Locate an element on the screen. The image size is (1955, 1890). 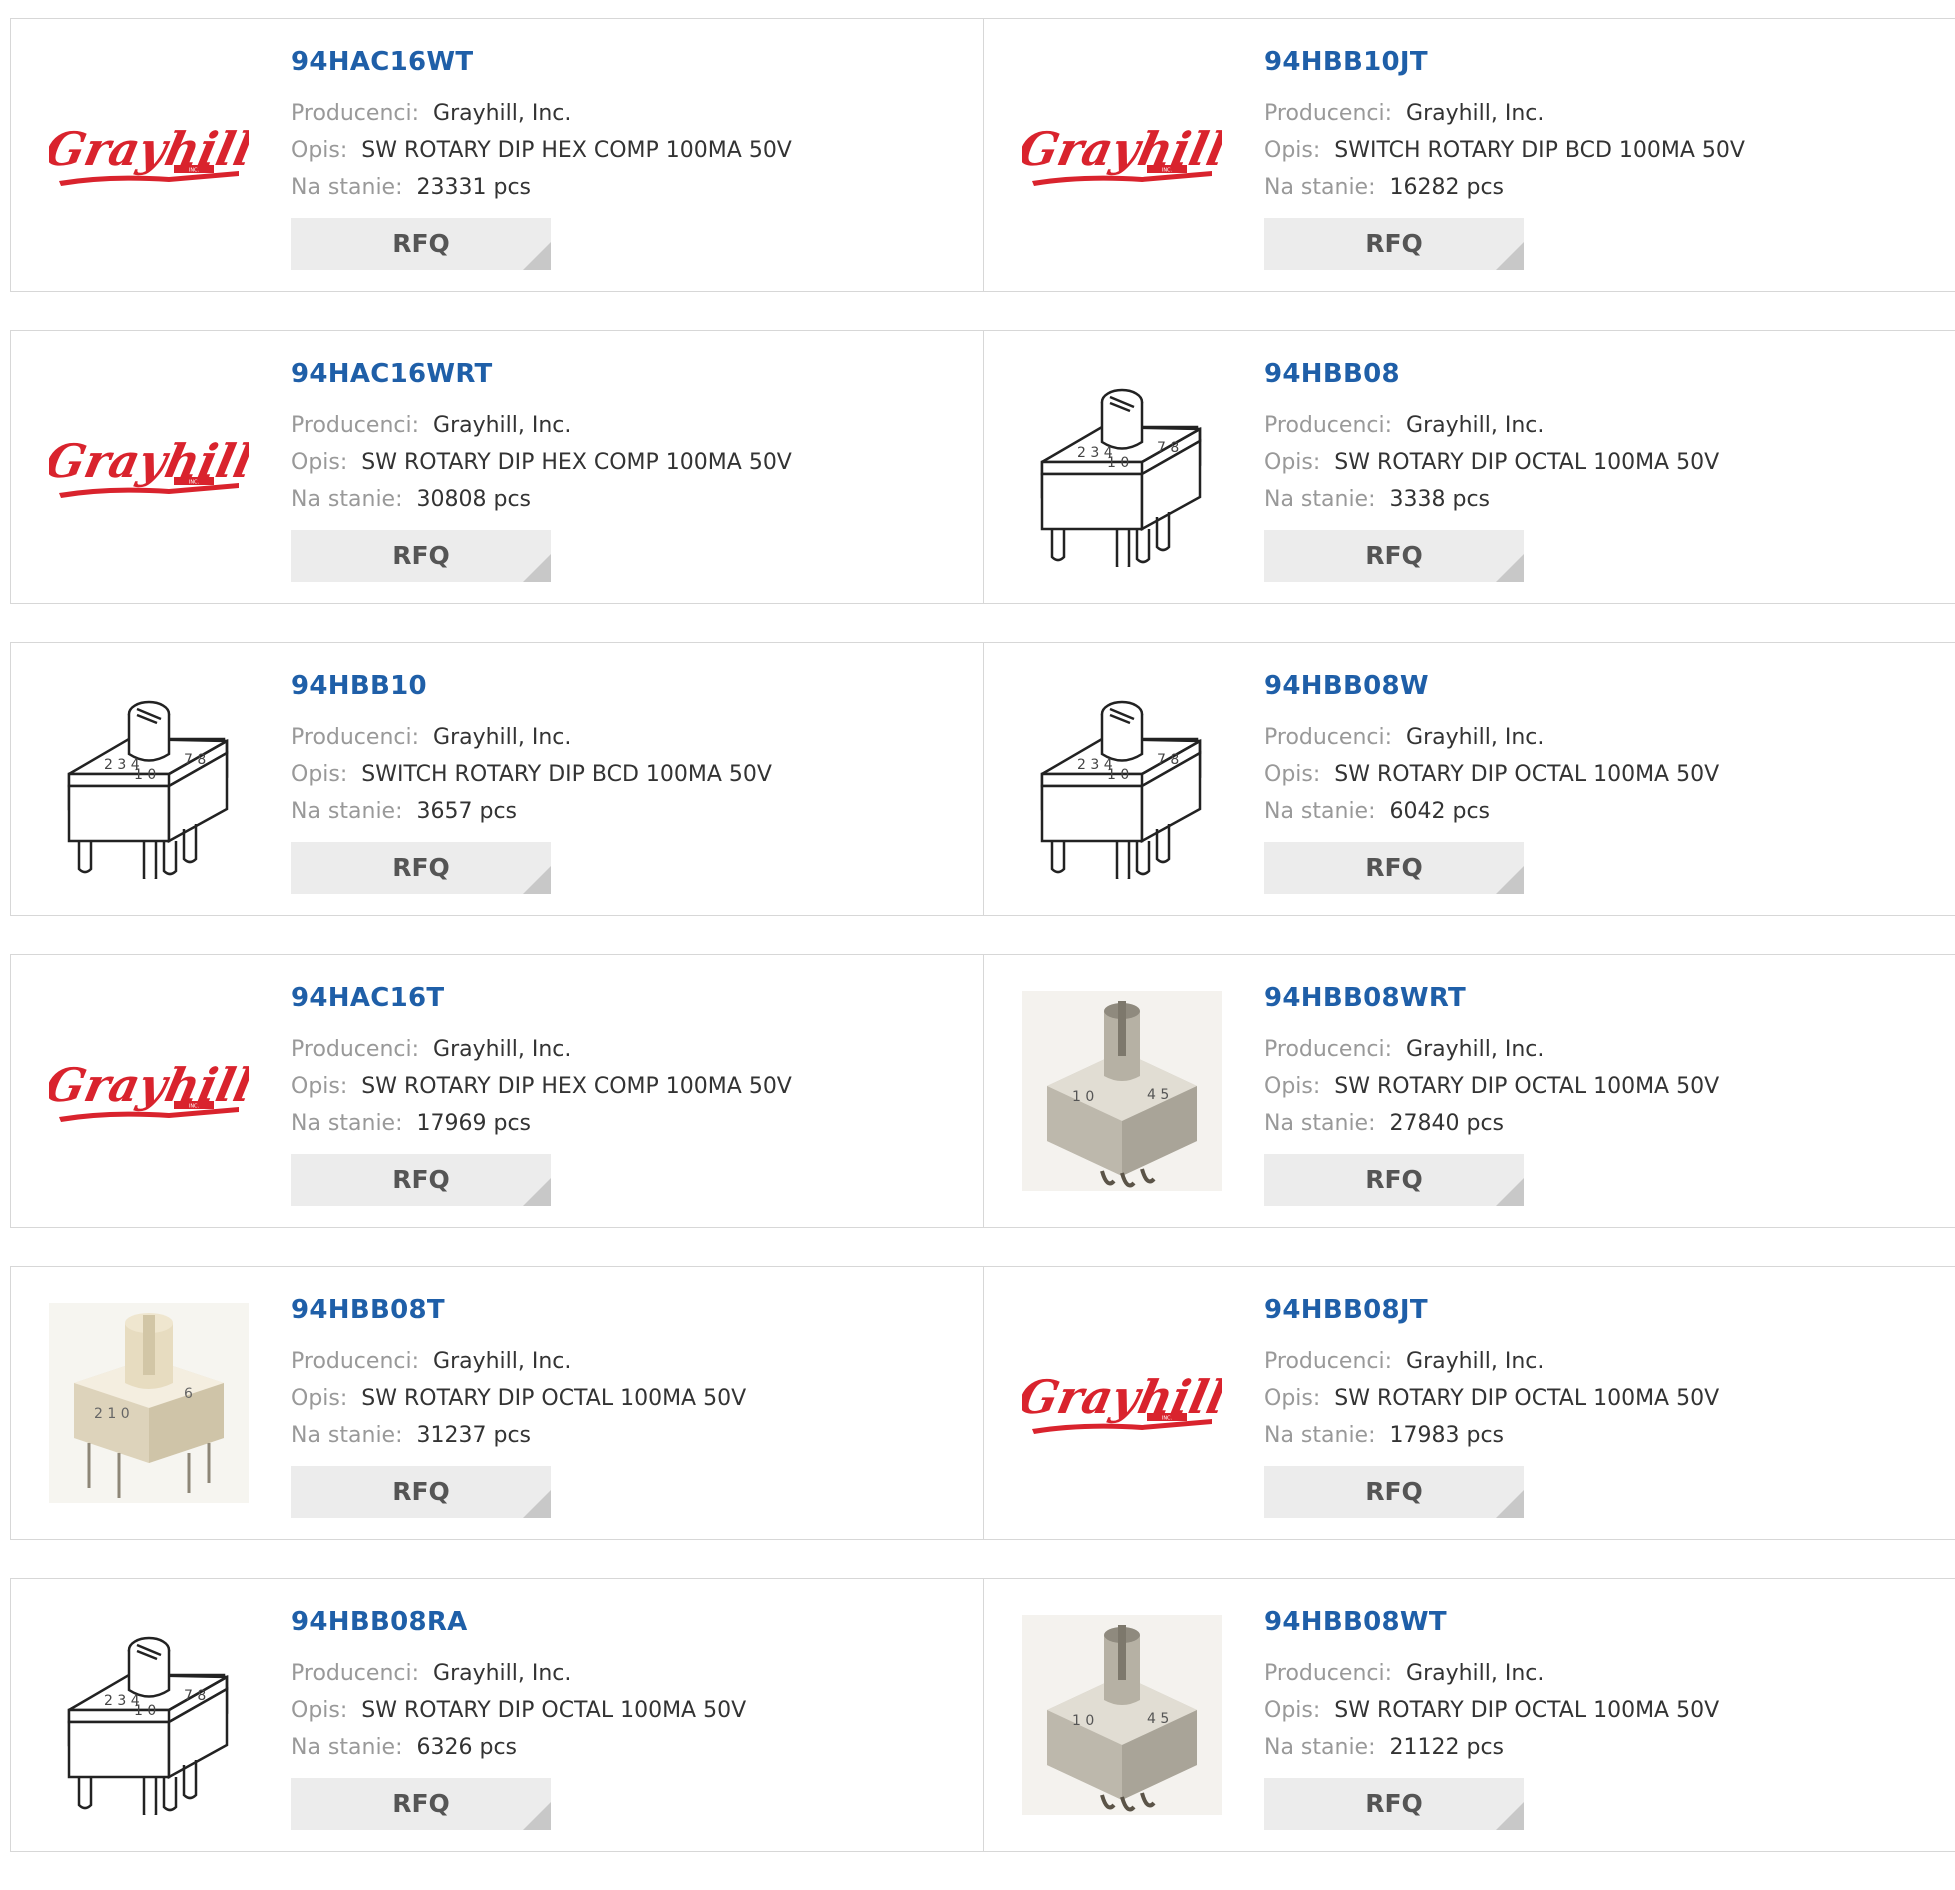
description-line: Opis: SW ROTARY DIP HEX COMP 100MA 50V is located at coordinates (541, 1086).